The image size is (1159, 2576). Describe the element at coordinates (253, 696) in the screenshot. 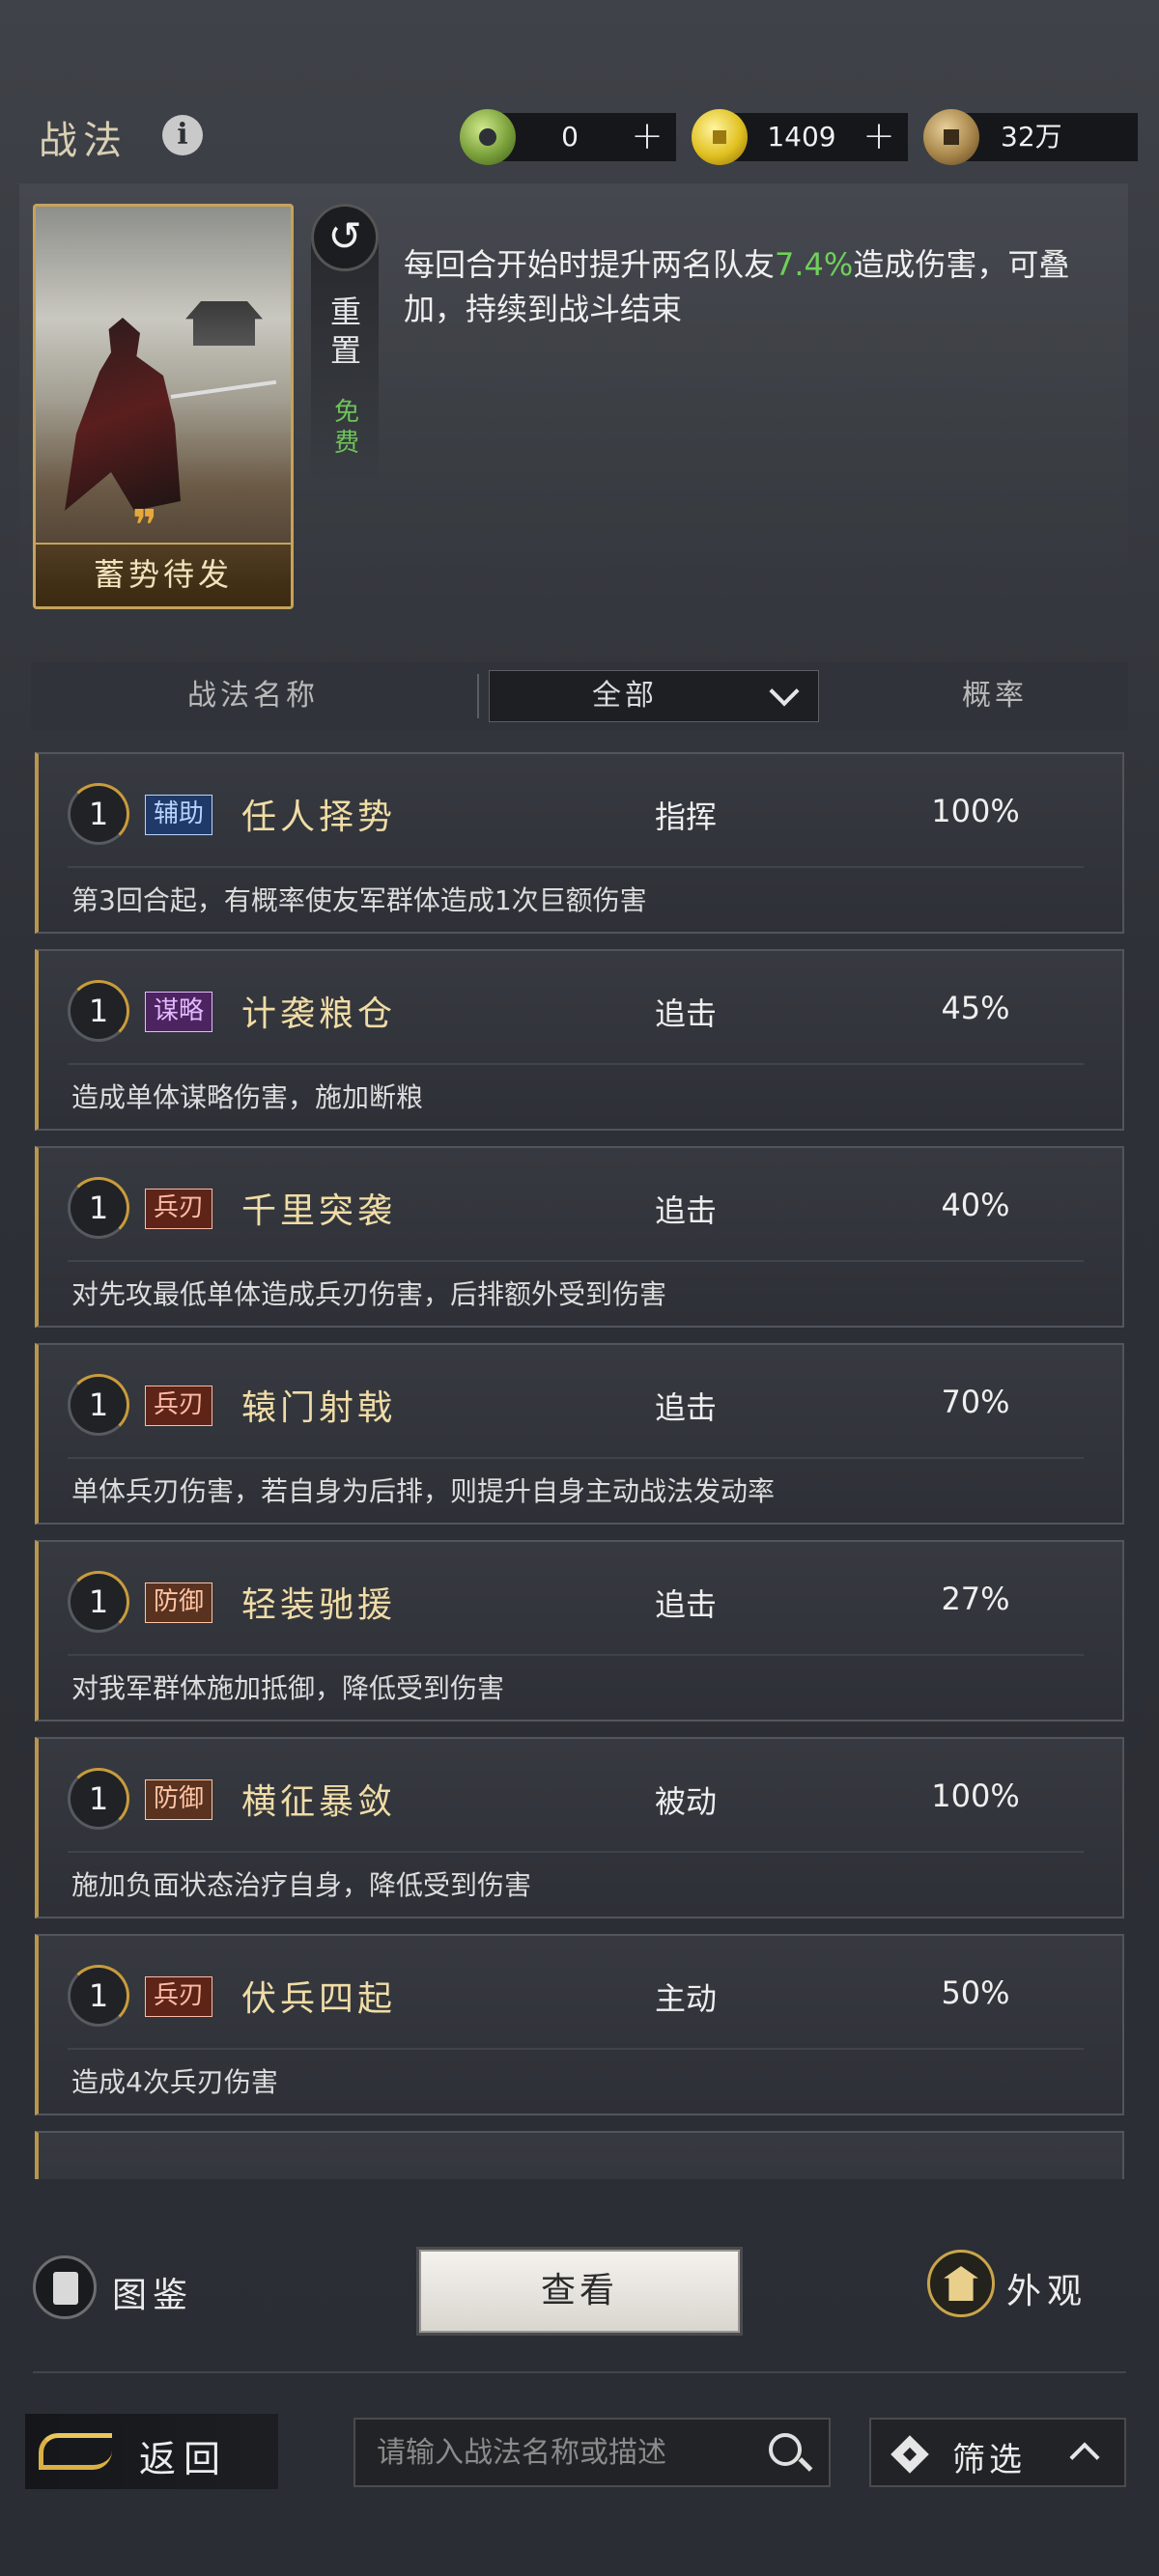

I see `column-header-name: 战法名称` at that location.